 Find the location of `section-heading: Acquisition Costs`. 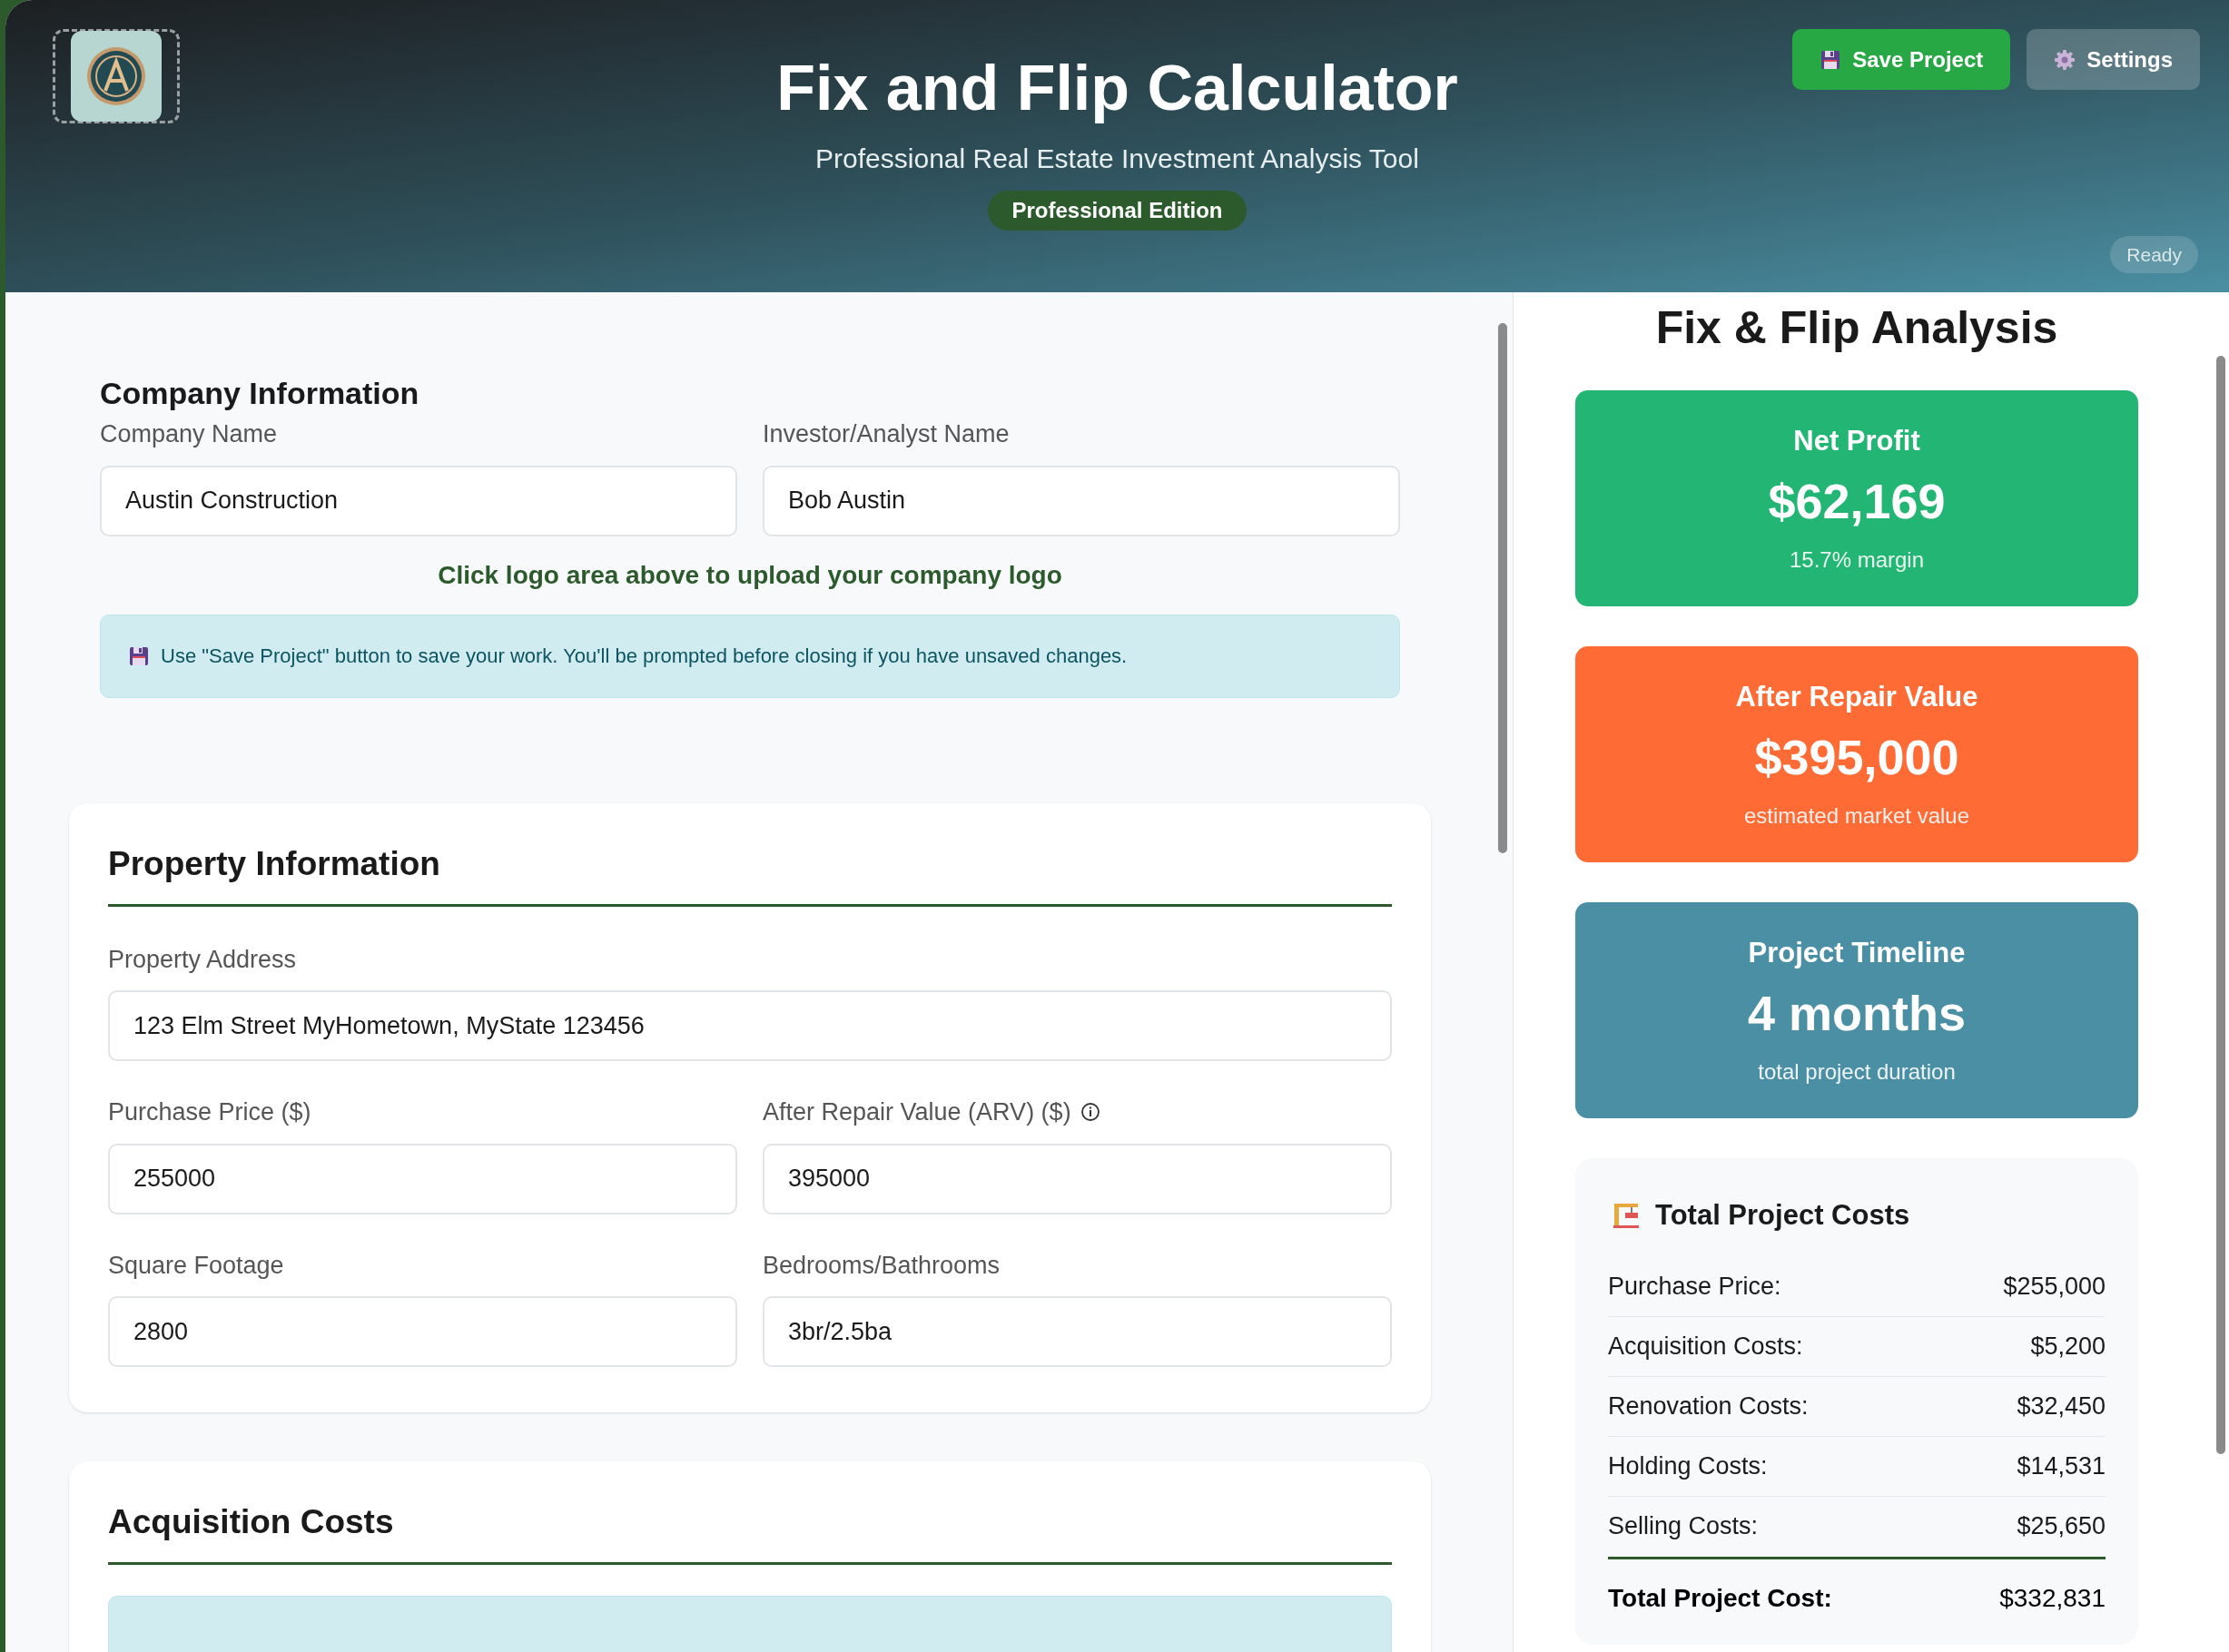

section-heading: Acquisition Costs is located at coordinates (251, 1522).